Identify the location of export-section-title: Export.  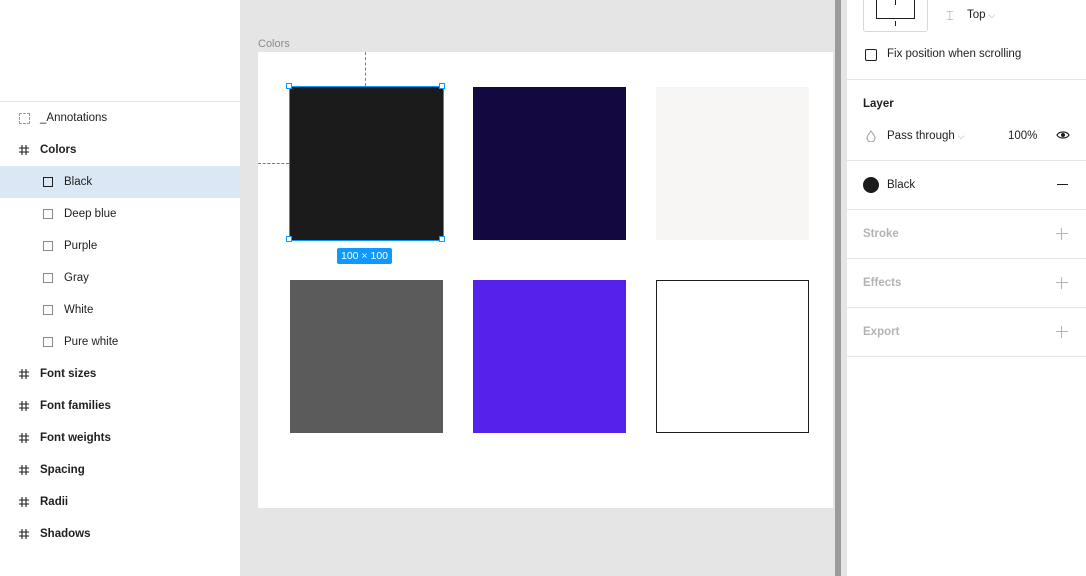
(881, 332).